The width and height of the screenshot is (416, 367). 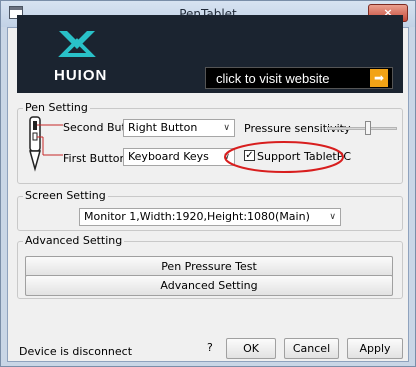 I want to click on apply-button: Apply, so click(x=375, y=348).